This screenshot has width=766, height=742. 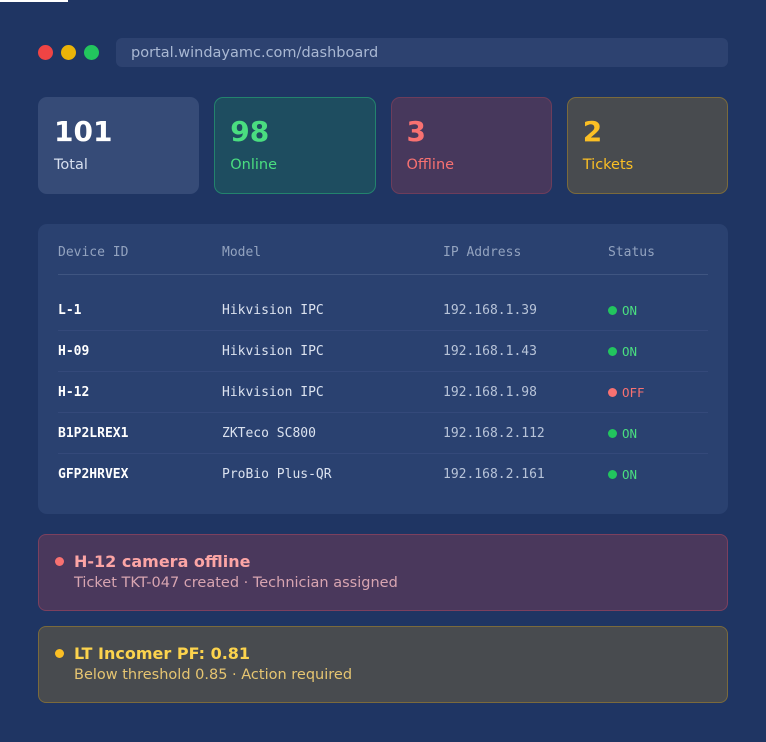 What do you see at coordinates (74, 351) in the screenshot?
I see `cell-device-id: H-09` at bounding box center [74, 351].